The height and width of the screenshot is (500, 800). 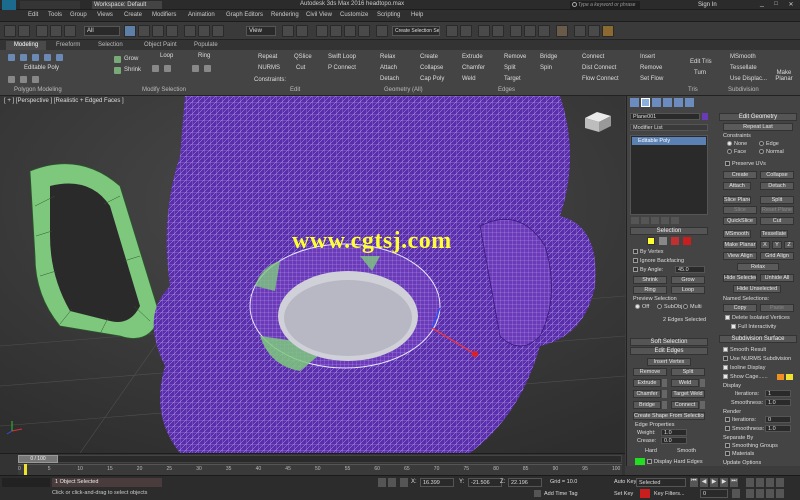 What do you see at coordinates (737, 200) in the screenshot?
I see `slice-plane-button: Slice Plane` at bounding box center [737, 200].